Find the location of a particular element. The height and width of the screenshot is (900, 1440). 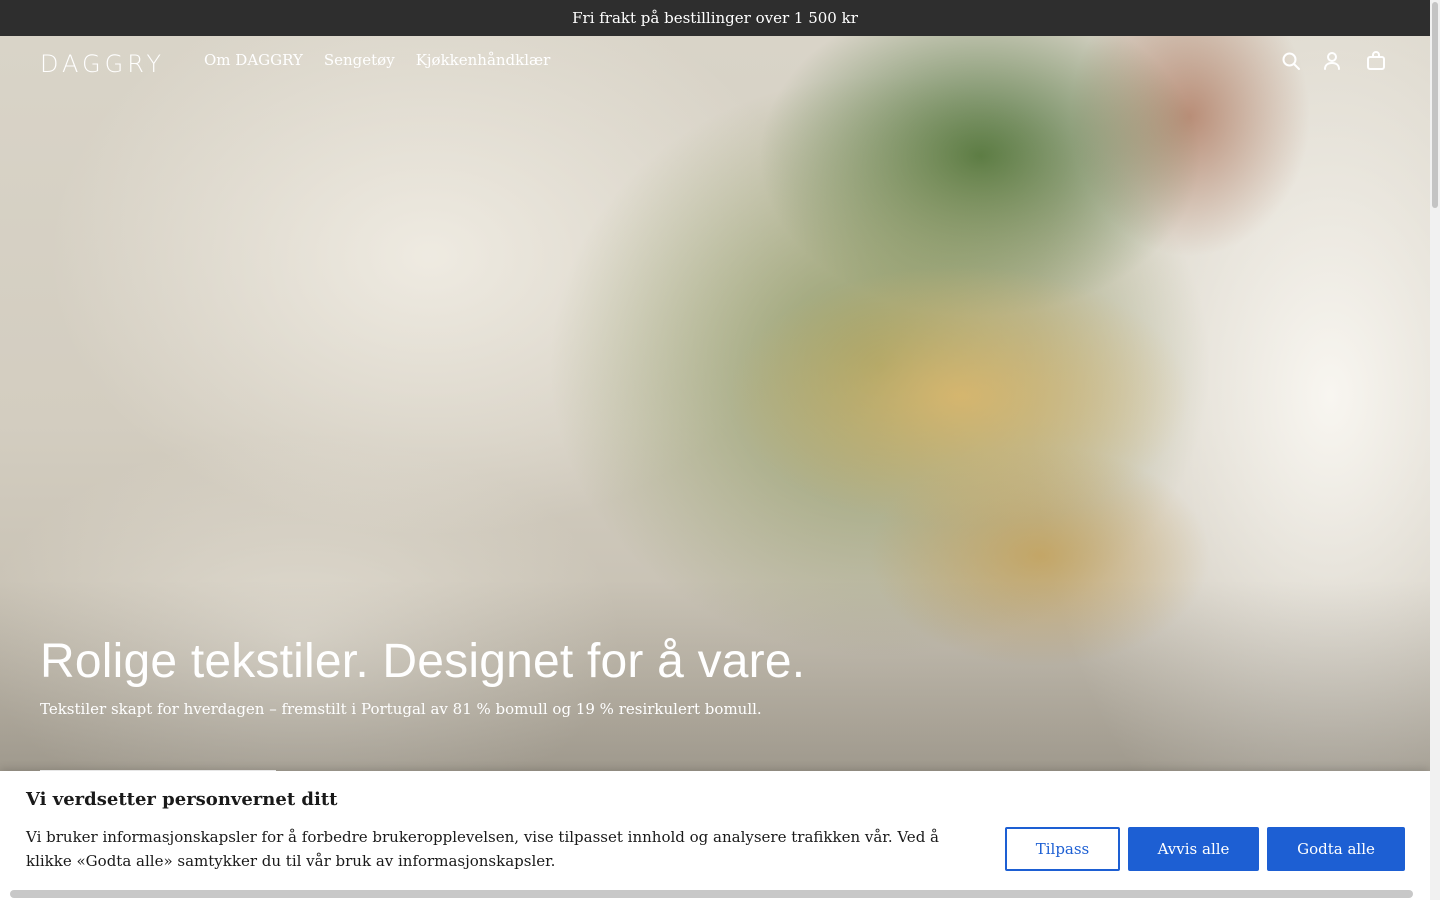

vertical-scrollbar-thumb is located at coordinates (1435, 105).